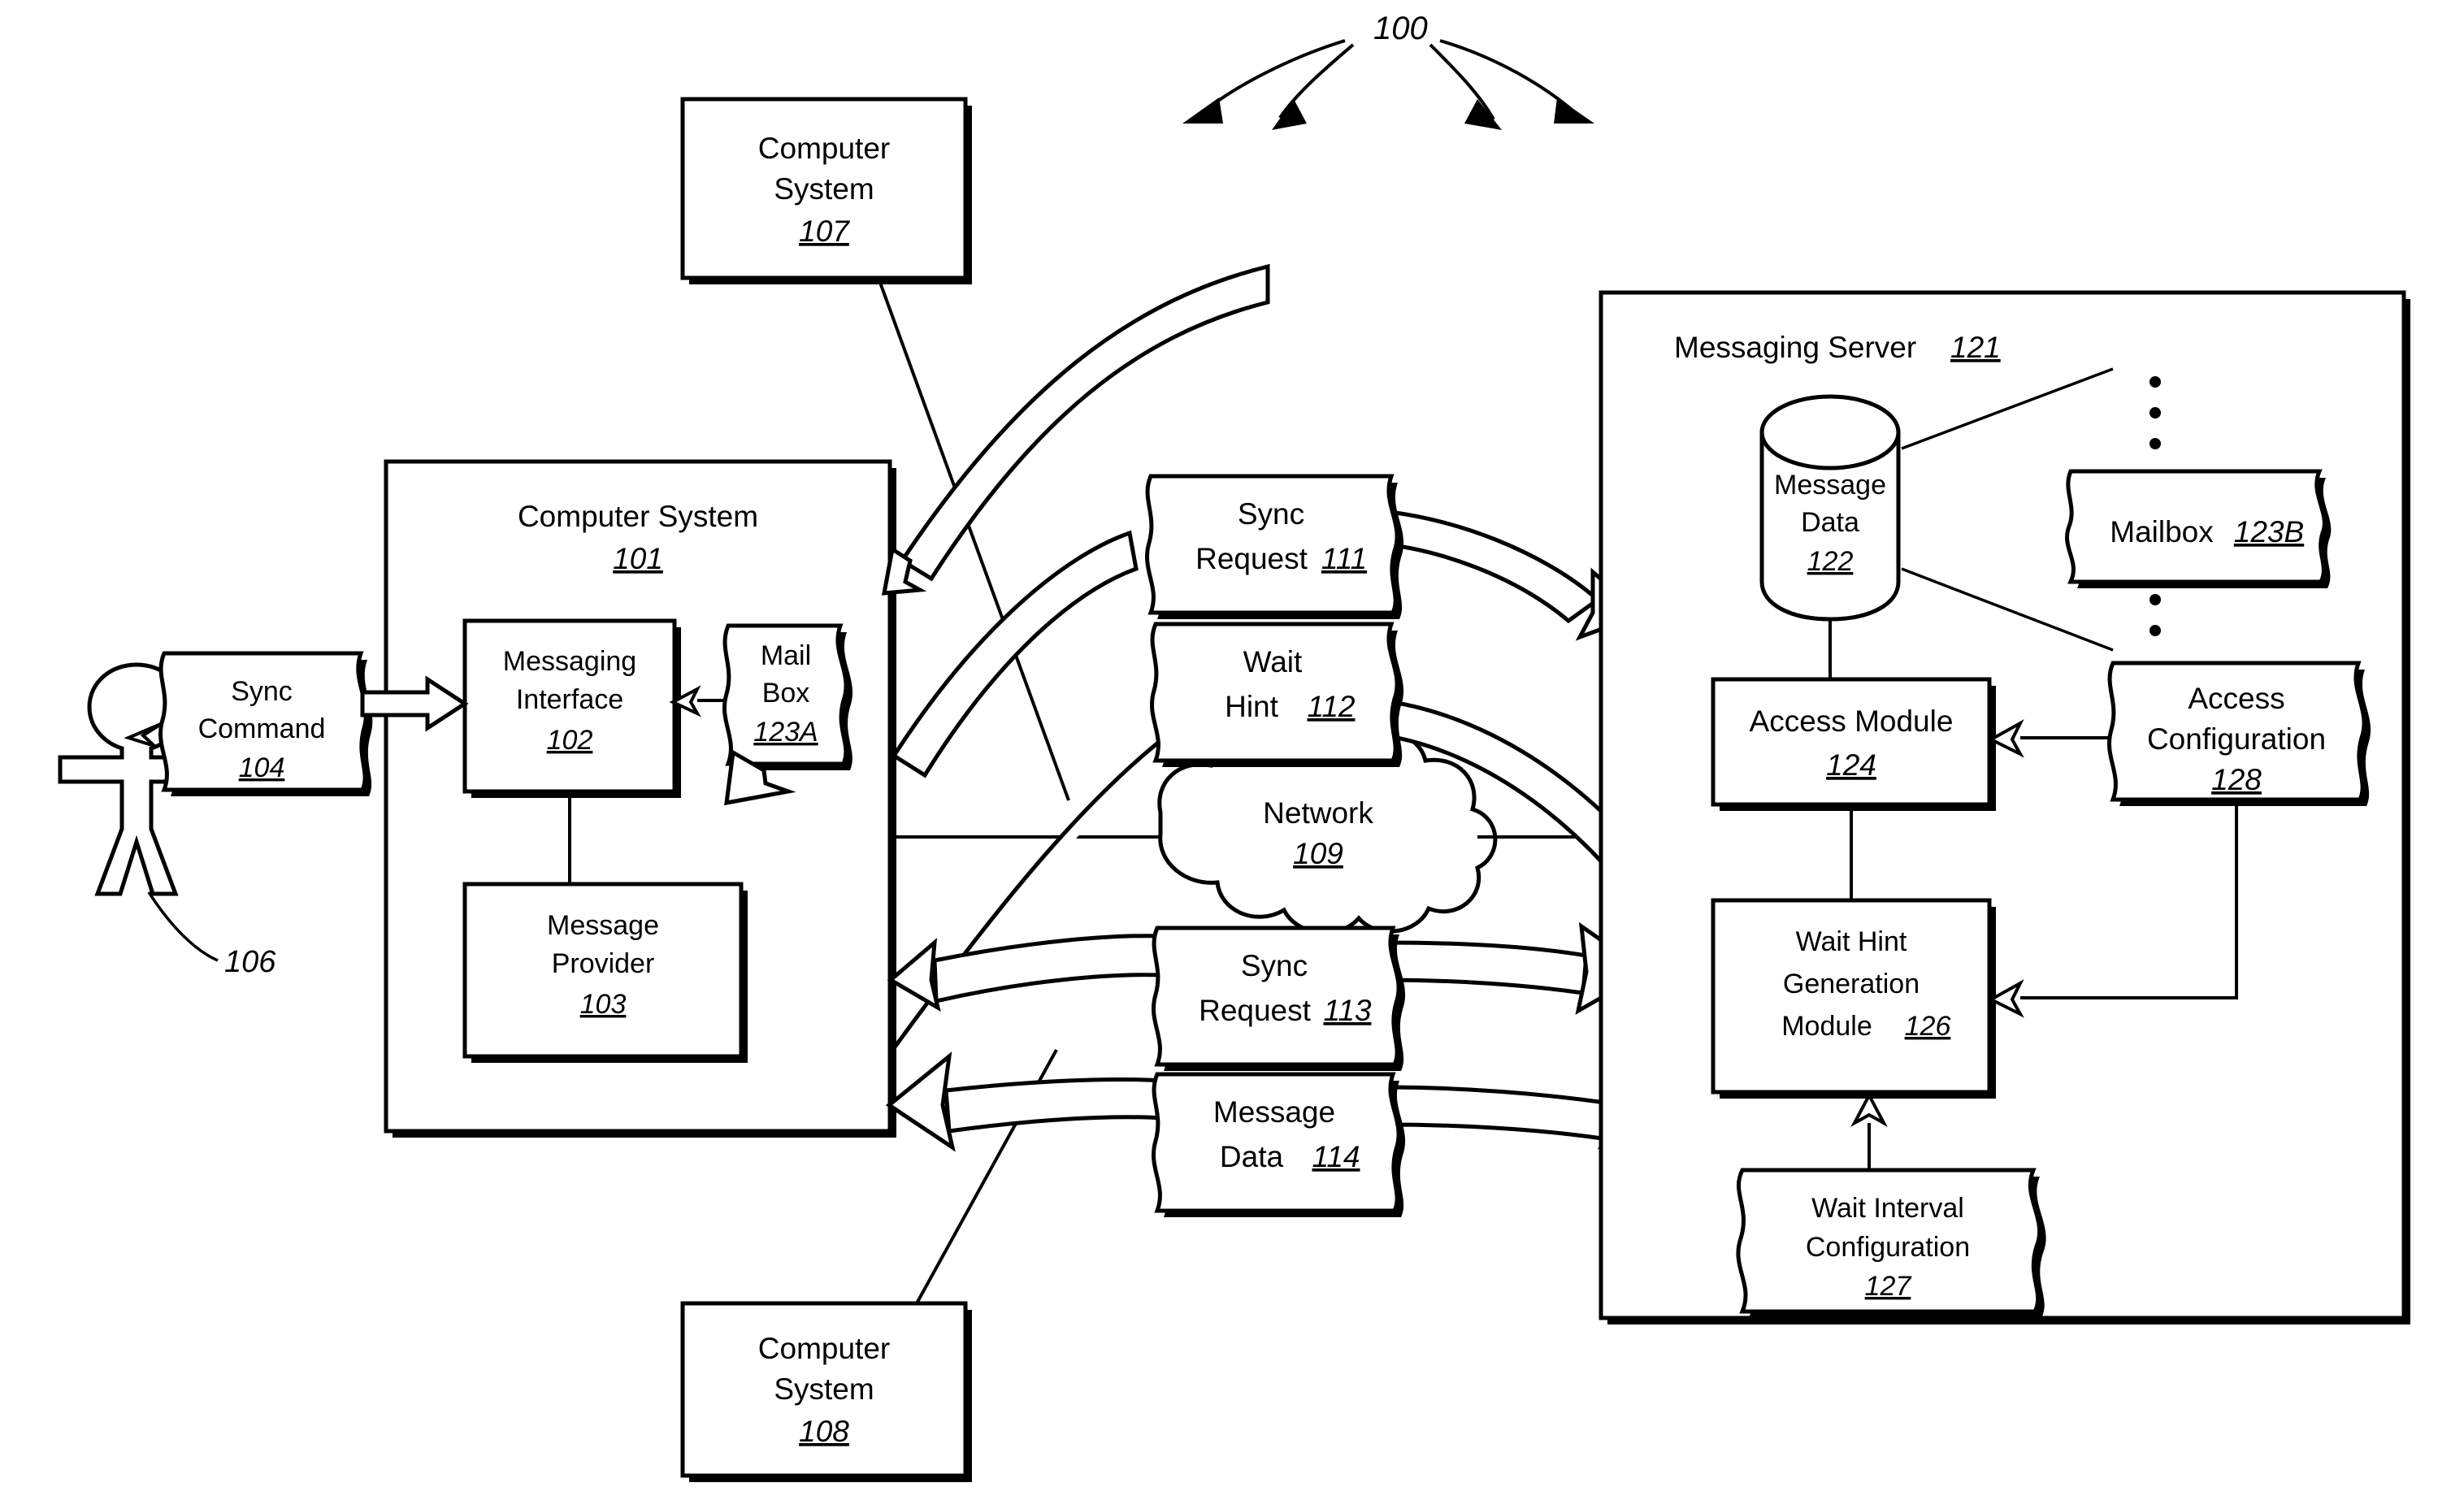 This screenshot has width=2464, height=1500. Describe the element at coordinates (1830, 561) in the screenshot. I see `message-data-122-ref: 122` at that location.